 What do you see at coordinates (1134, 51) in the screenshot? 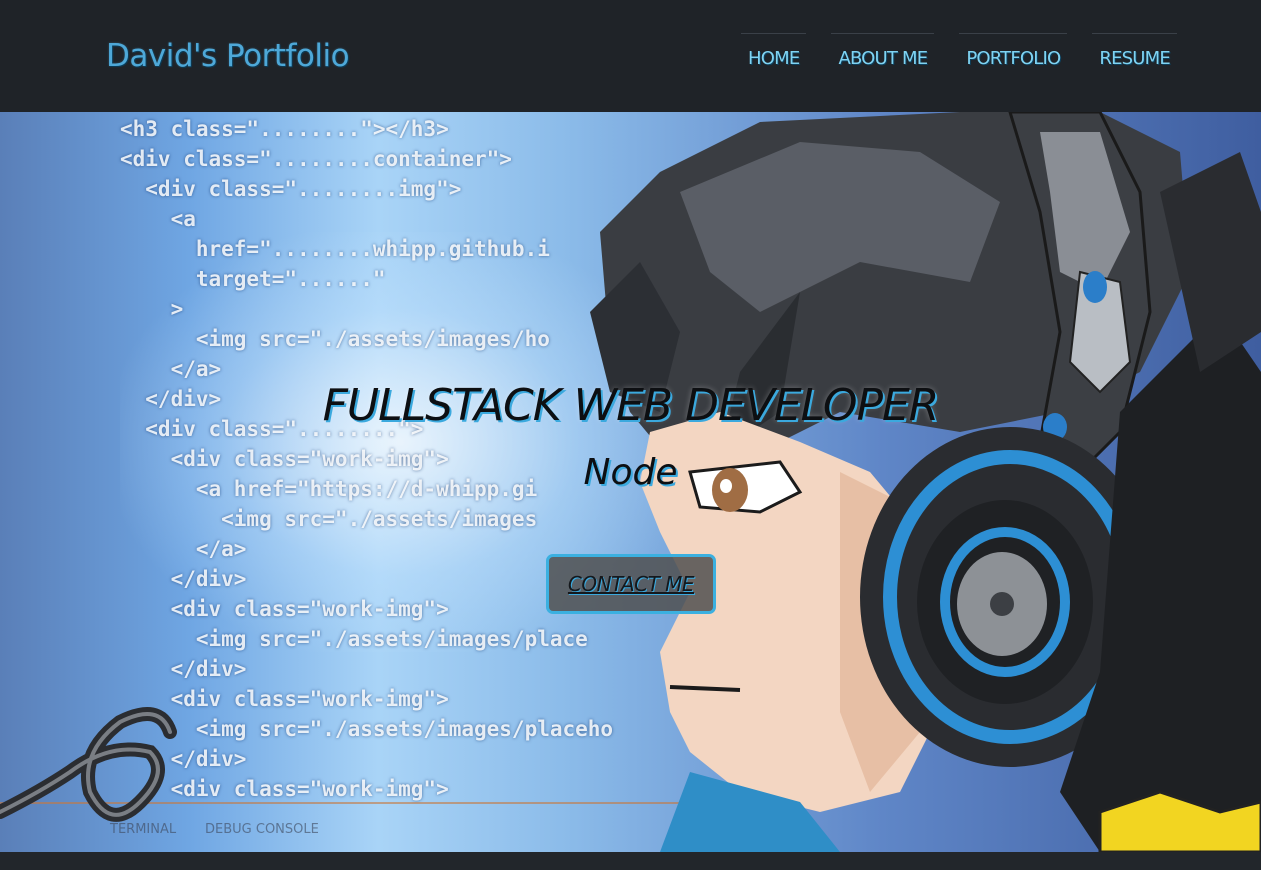
I see `nav-resume-link: RESUME` at bounding box center [1134, 51].